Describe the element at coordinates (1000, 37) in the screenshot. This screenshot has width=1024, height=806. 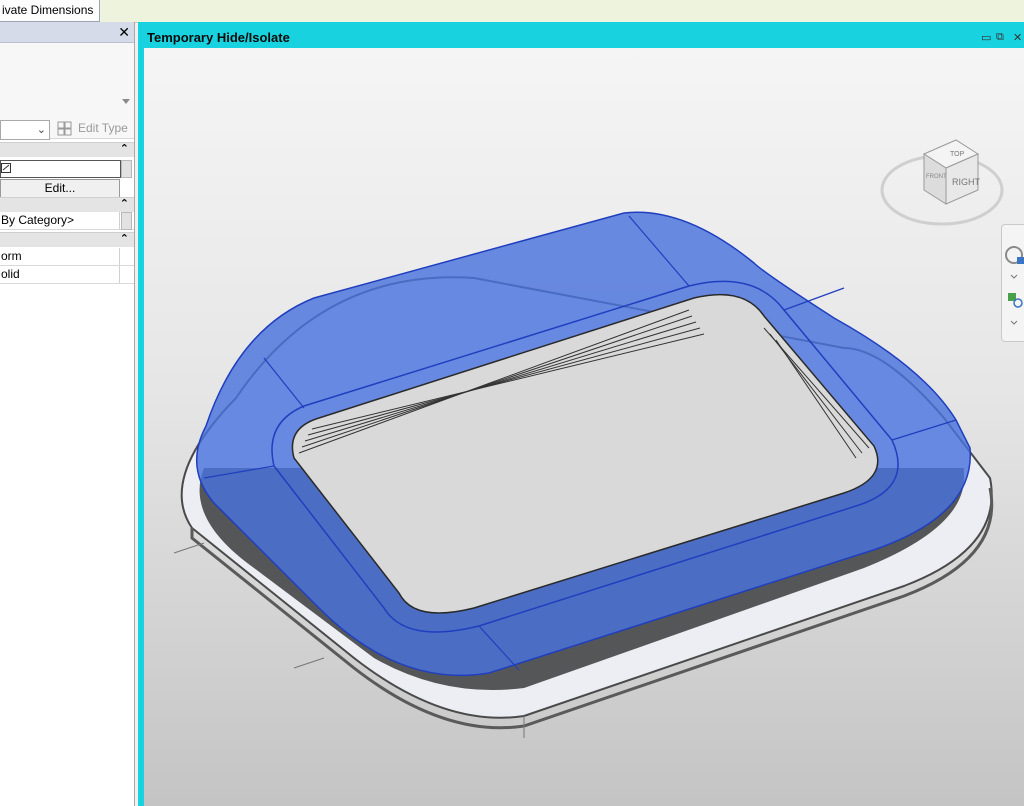
I see `restore-icon: ⧉` at that location.